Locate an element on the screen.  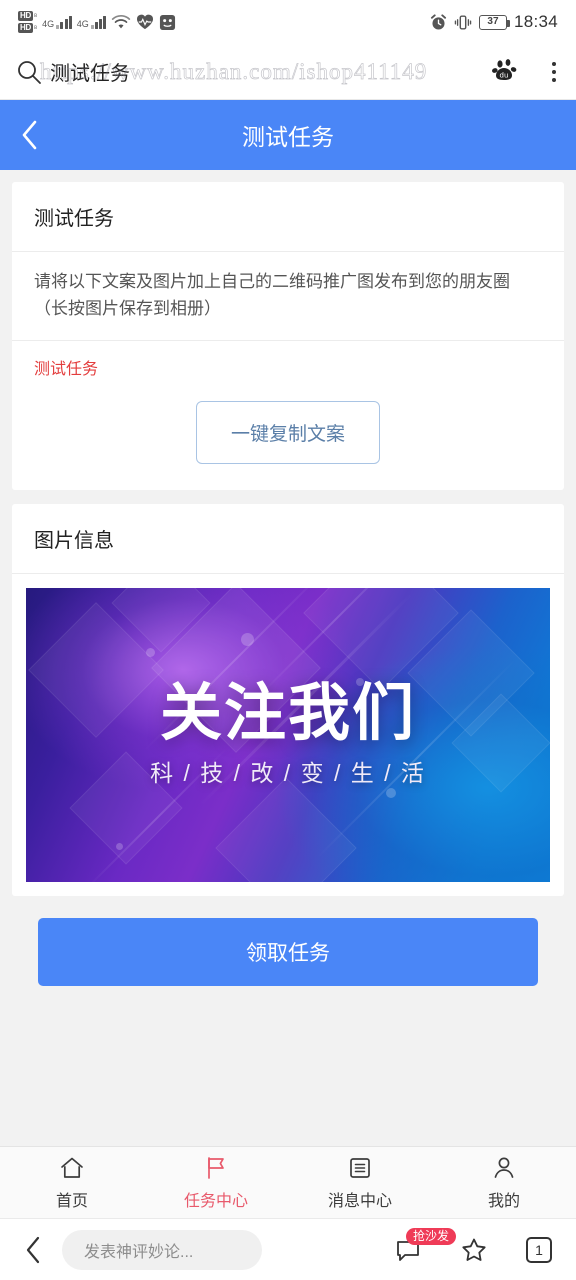
tab-profile-label: 我的 is located at coordinates (503, 1201).